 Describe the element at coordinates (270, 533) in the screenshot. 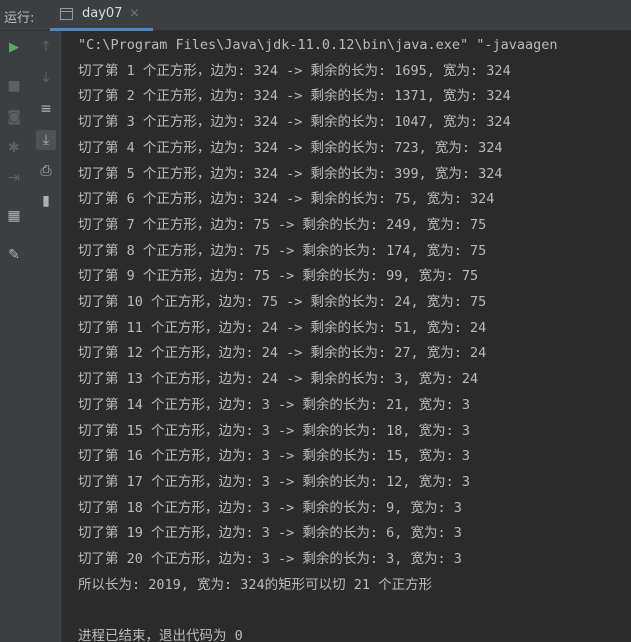

I see `console-line: 切了第 19 个正方形，边为: 3 -> 剩余的长为: 6, 宽为: 3` at that location.